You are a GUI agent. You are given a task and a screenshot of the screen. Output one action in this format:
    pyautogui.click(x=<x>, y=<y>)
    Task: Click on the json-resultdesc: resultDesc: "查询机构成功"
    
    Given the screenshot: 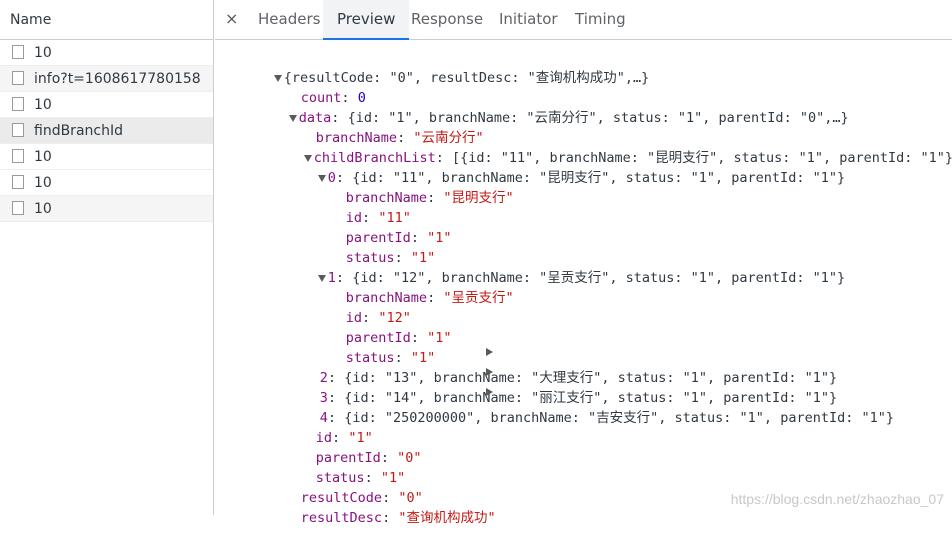 What is the action you would take?
    pyautogui.click(x=398, y=518)
    